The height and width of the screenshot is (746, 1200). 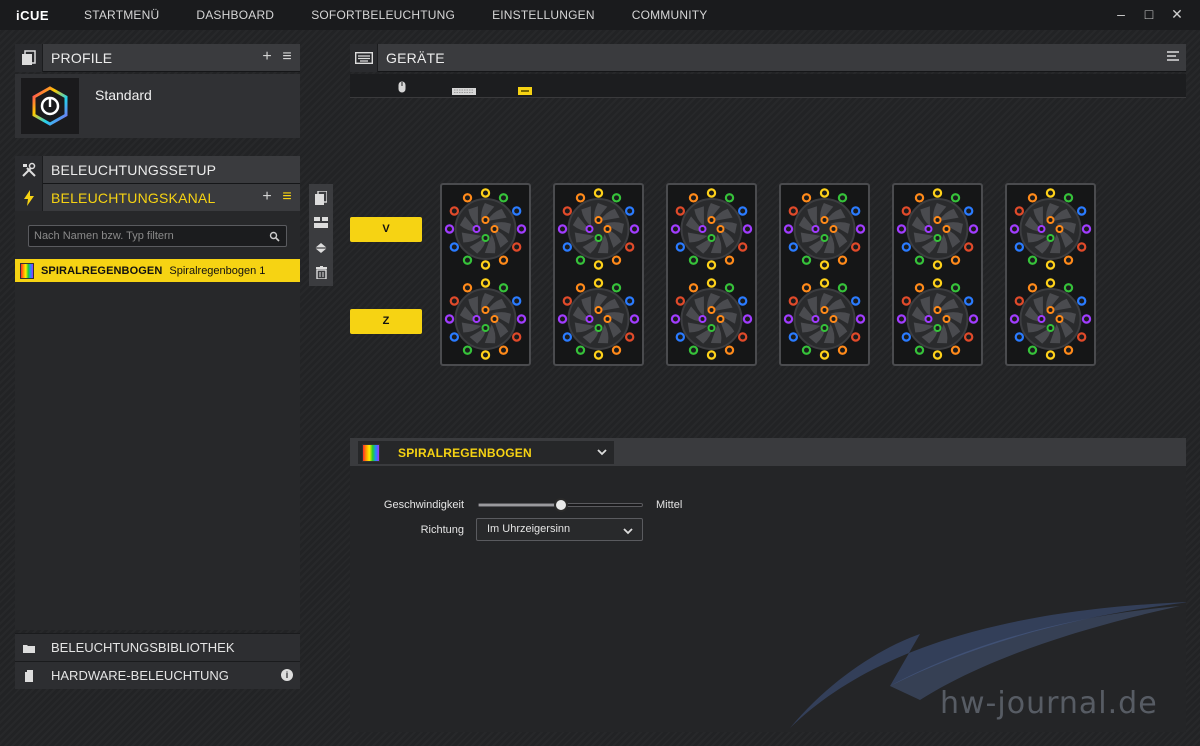 What do you see at coordinates (29, 57) in the screenshot?
I see `profile-icon` at bounding box center [29, 57].